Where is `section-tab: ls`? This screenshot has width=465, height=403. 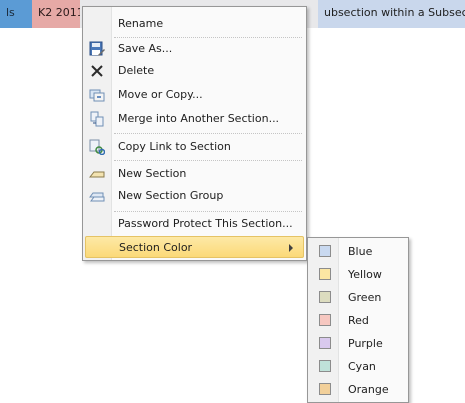 section-tab: ls is located at coordinates (16, 14).